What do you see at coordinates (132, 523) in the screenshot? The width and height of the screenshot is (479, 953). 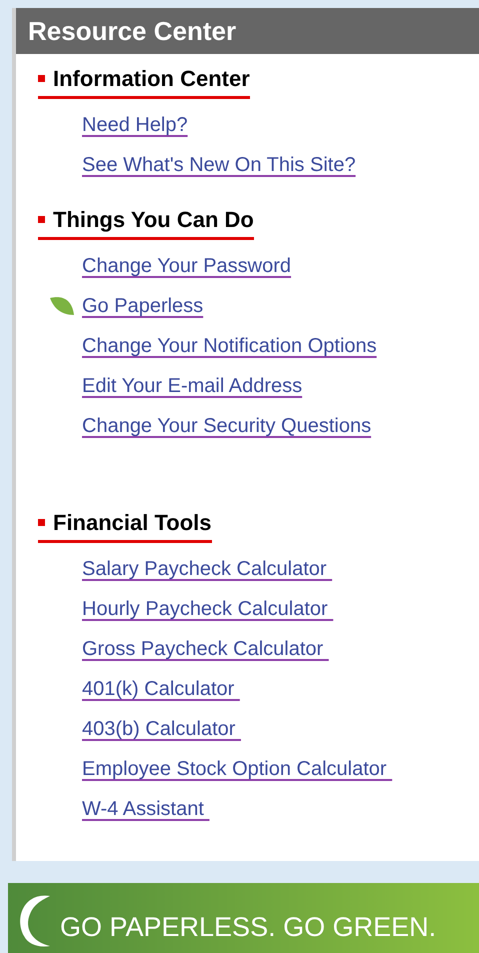 I see `section-title: Financial Tools` at bounding box center [132, 523].